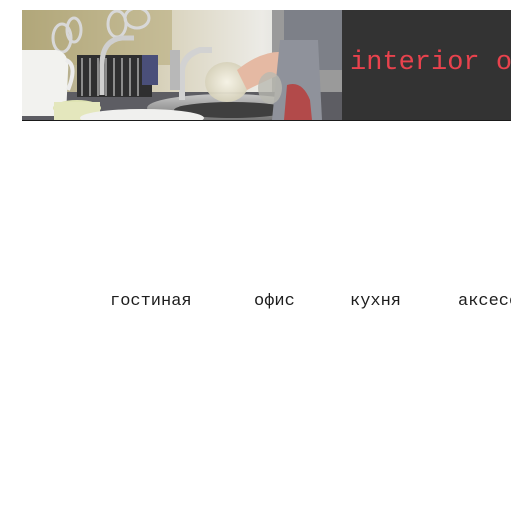 The width and height of the screenshot is (511, 507). I want to click on kitchen-sink-image, so click(182, 65).